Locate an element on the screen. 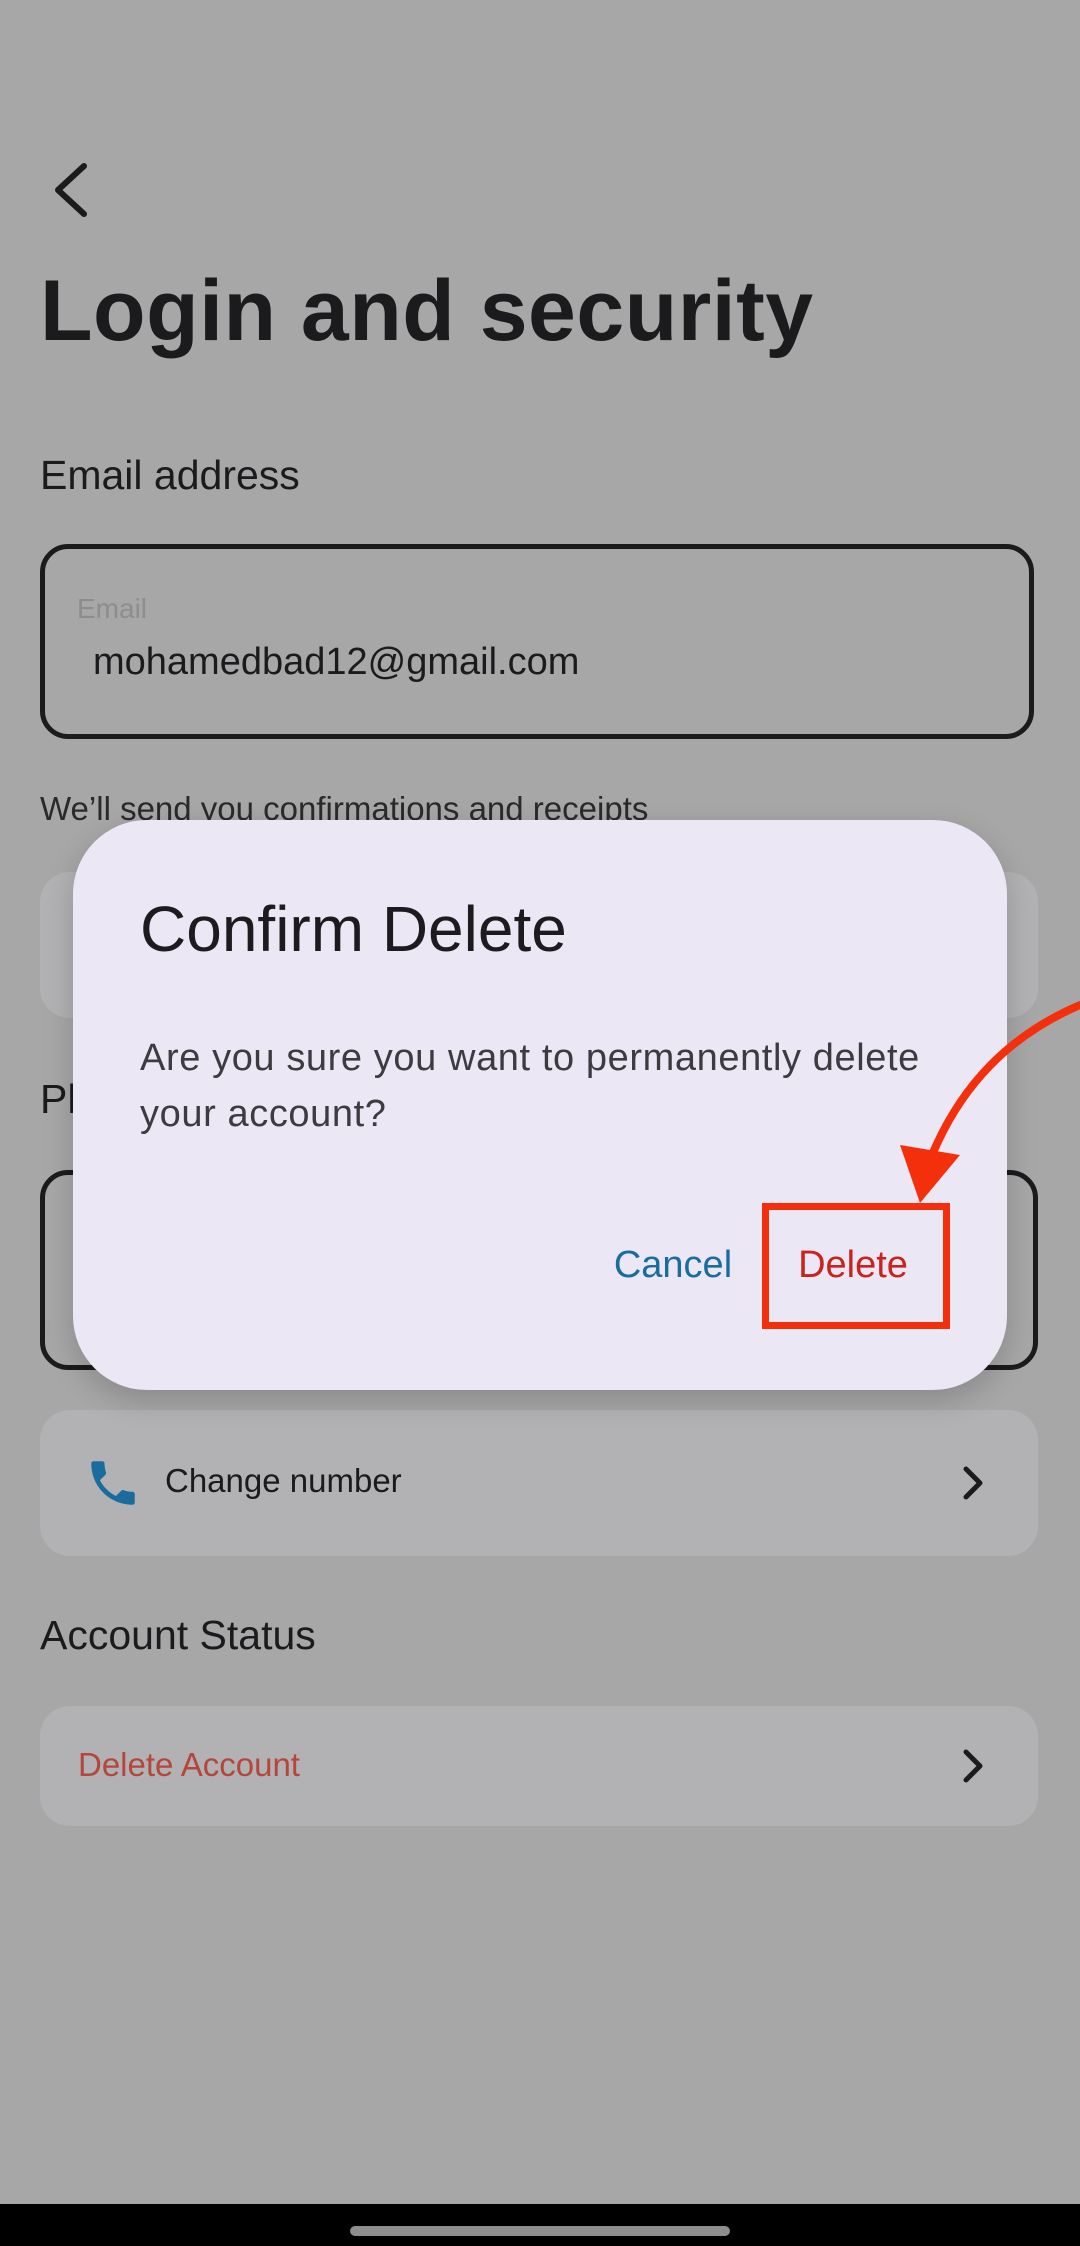 Image resolution: width=1080 pixels, height=2246 pixels. email-field: Email mohamedbad12@gmail.com is located at coordinates (537, 641).